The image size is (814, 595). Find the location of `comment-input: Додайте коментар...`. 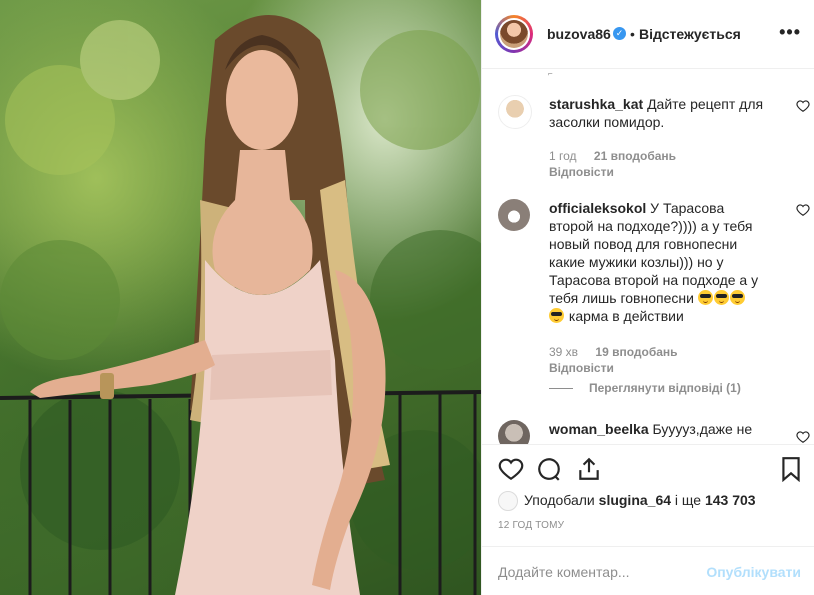

comment-input: Додайте коментар... is located at coordinates (564, 572).